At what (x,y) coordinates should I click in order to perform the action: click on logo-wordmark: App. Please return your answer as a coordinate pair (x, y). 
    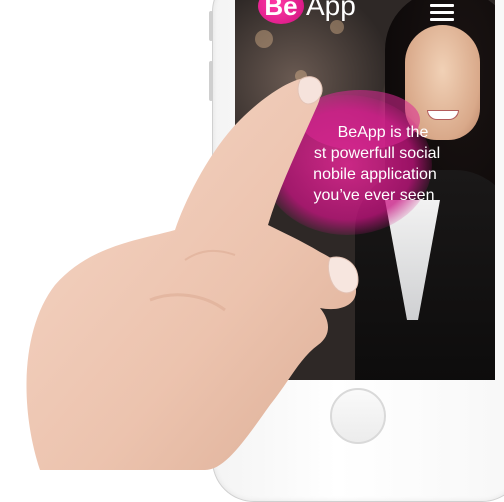
    Looking at the image, I should click on (331, 10).